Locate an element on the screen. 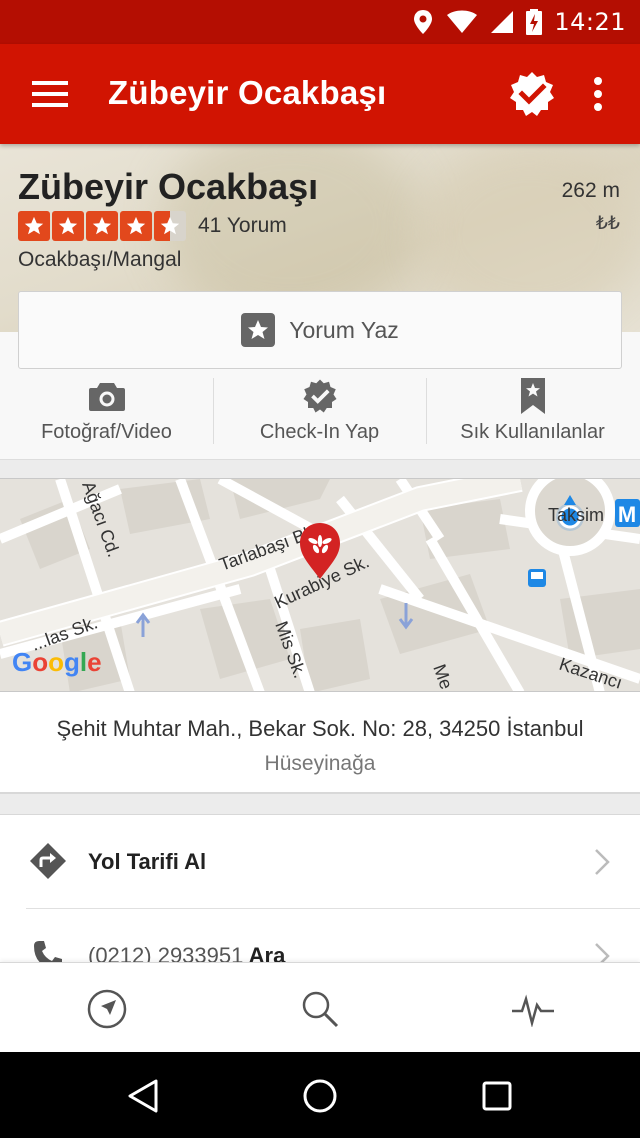  home-button is located at coordinates (320, 1096).